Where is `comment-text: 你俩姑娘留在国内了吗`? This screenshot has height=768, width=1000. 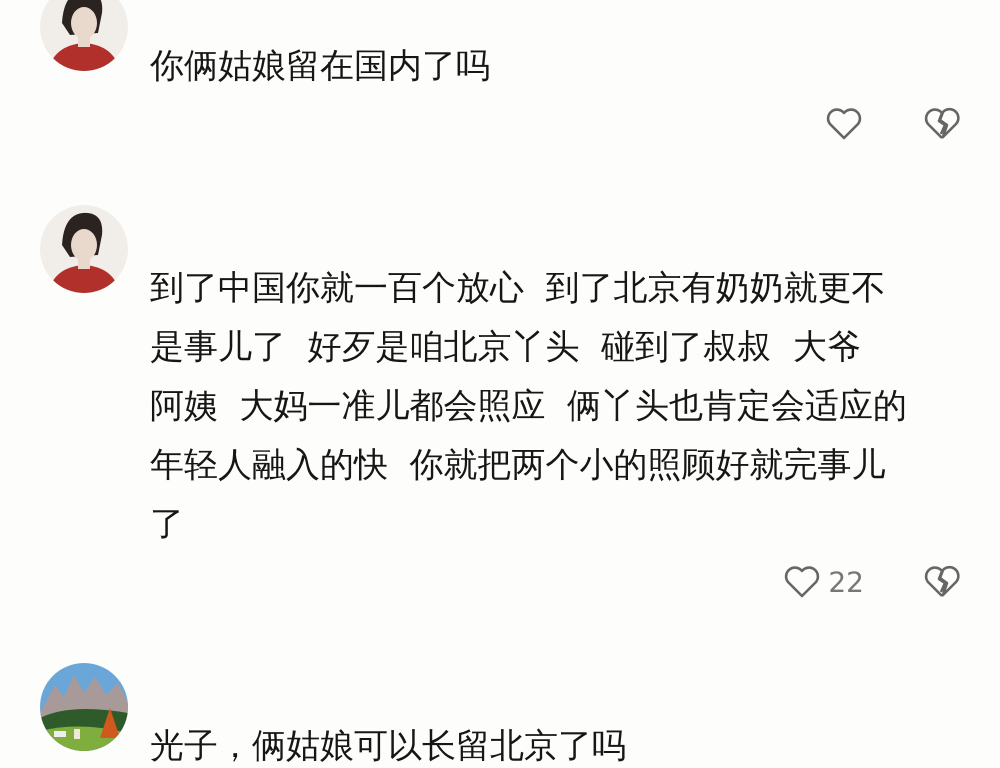 comment-text: 你俩姑娘留在国内了吗 is located at coordinates (320, 66).